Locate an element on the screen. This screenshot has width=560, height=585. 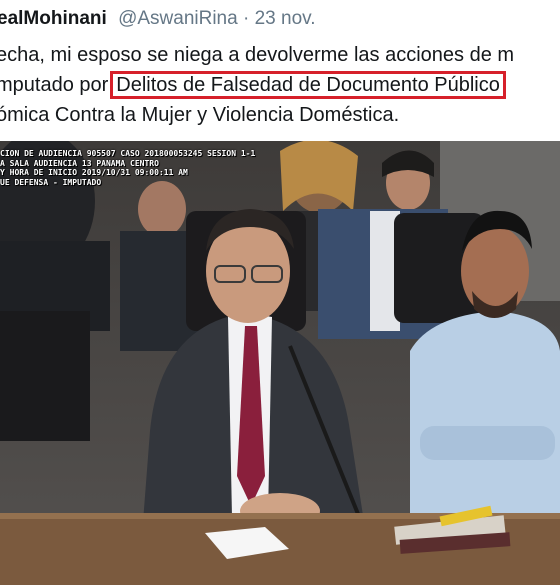
background-person-face is located at coordinates (162, 209).